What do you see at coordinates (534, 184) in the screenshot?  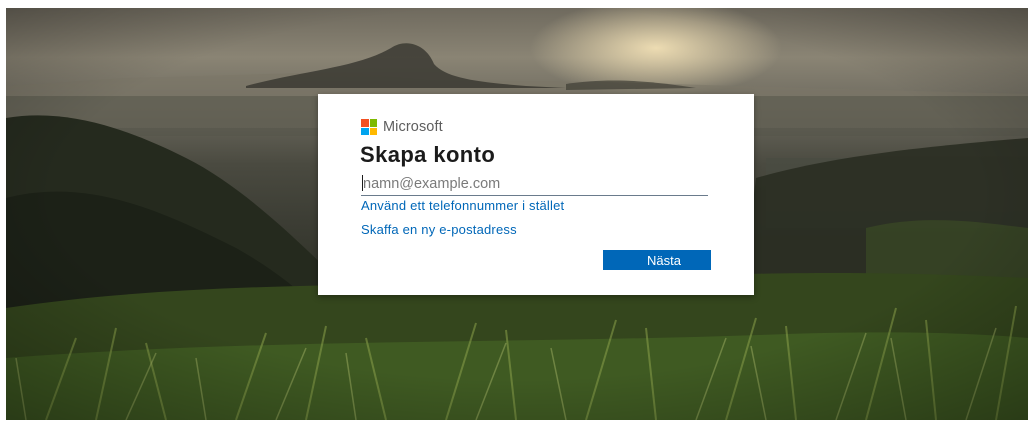 I see `email-input` at bounding box center [534, 184].